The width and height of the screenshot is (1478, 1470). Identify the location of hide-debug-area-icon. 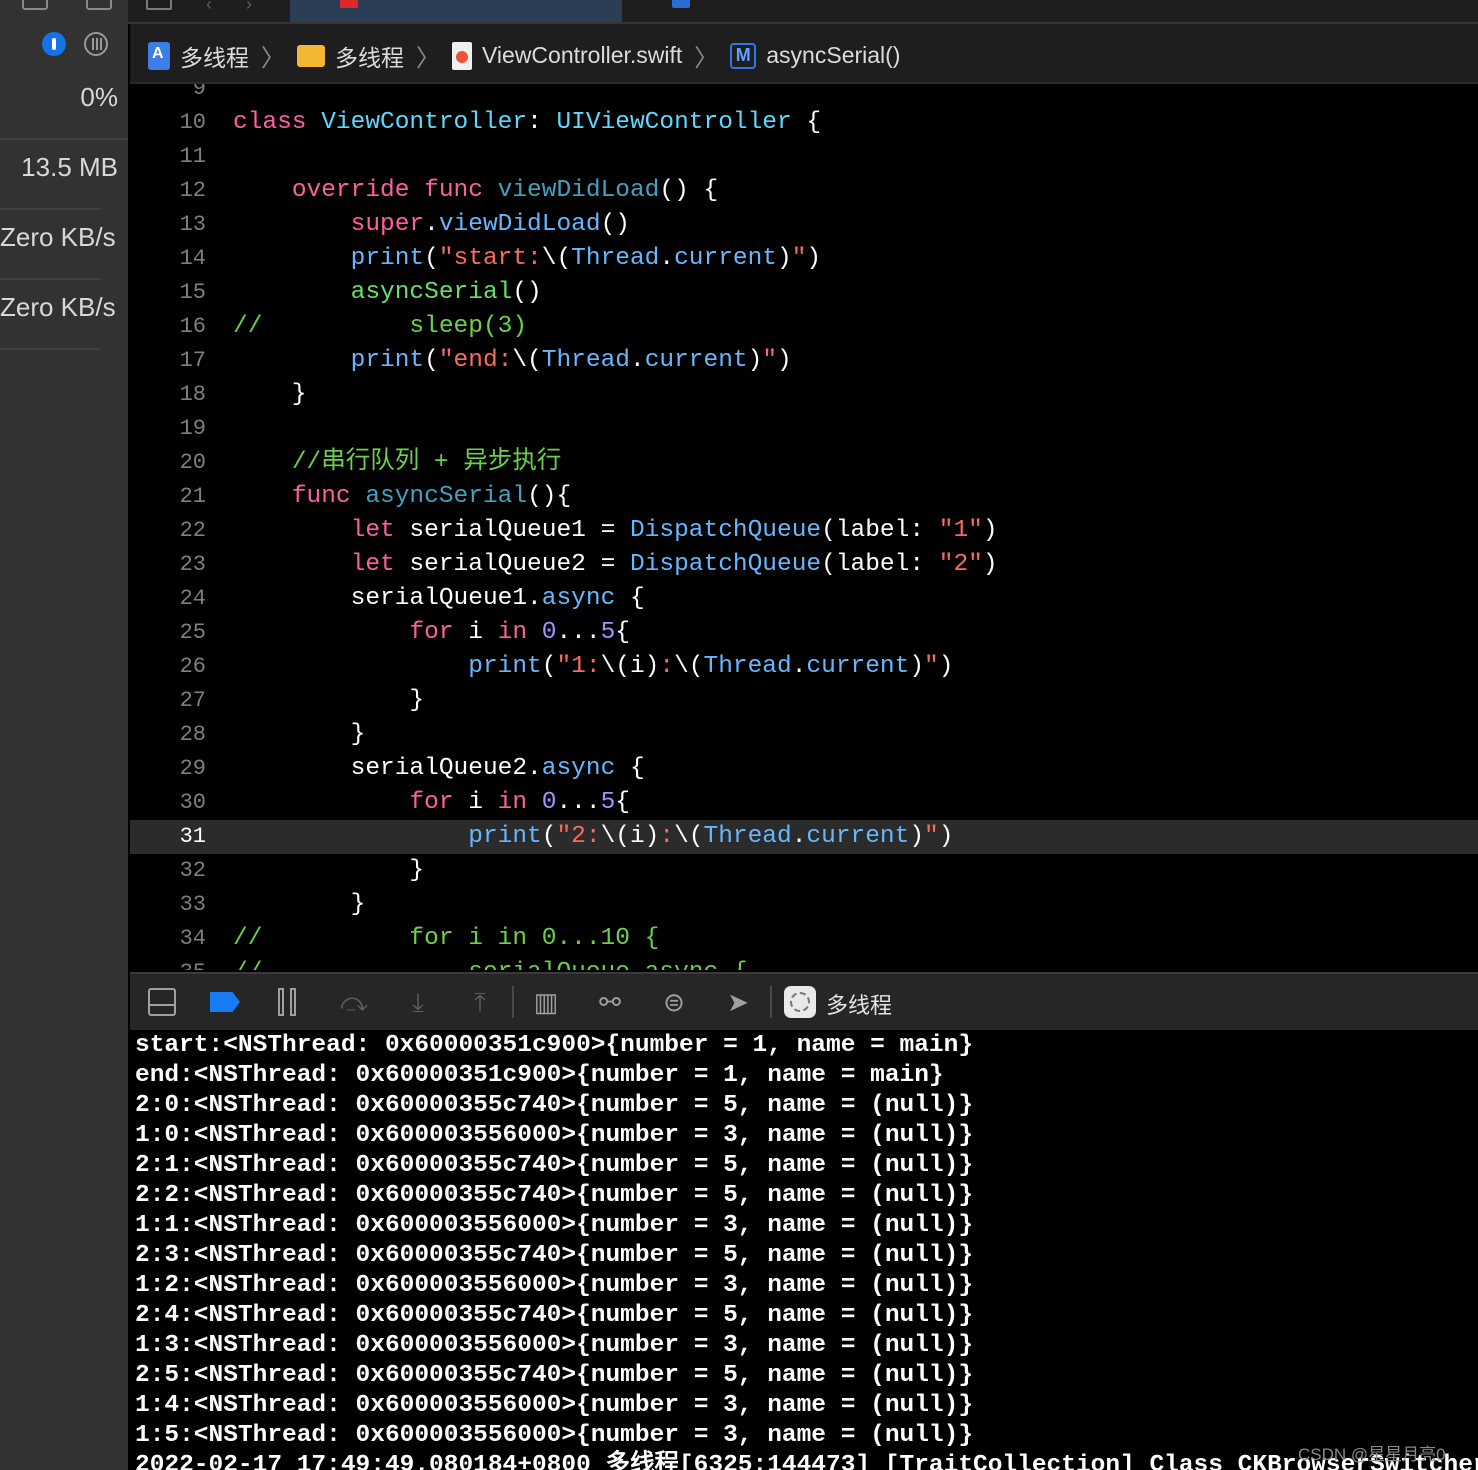
(162, 1002).